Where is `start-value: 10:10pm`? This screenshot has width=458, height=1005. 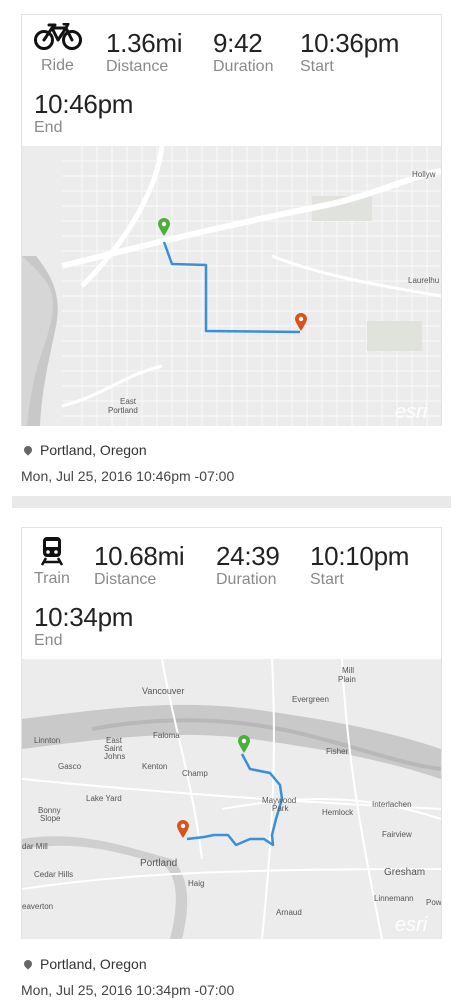 start-value: 10:10pm is located at coordinates (360, 556).